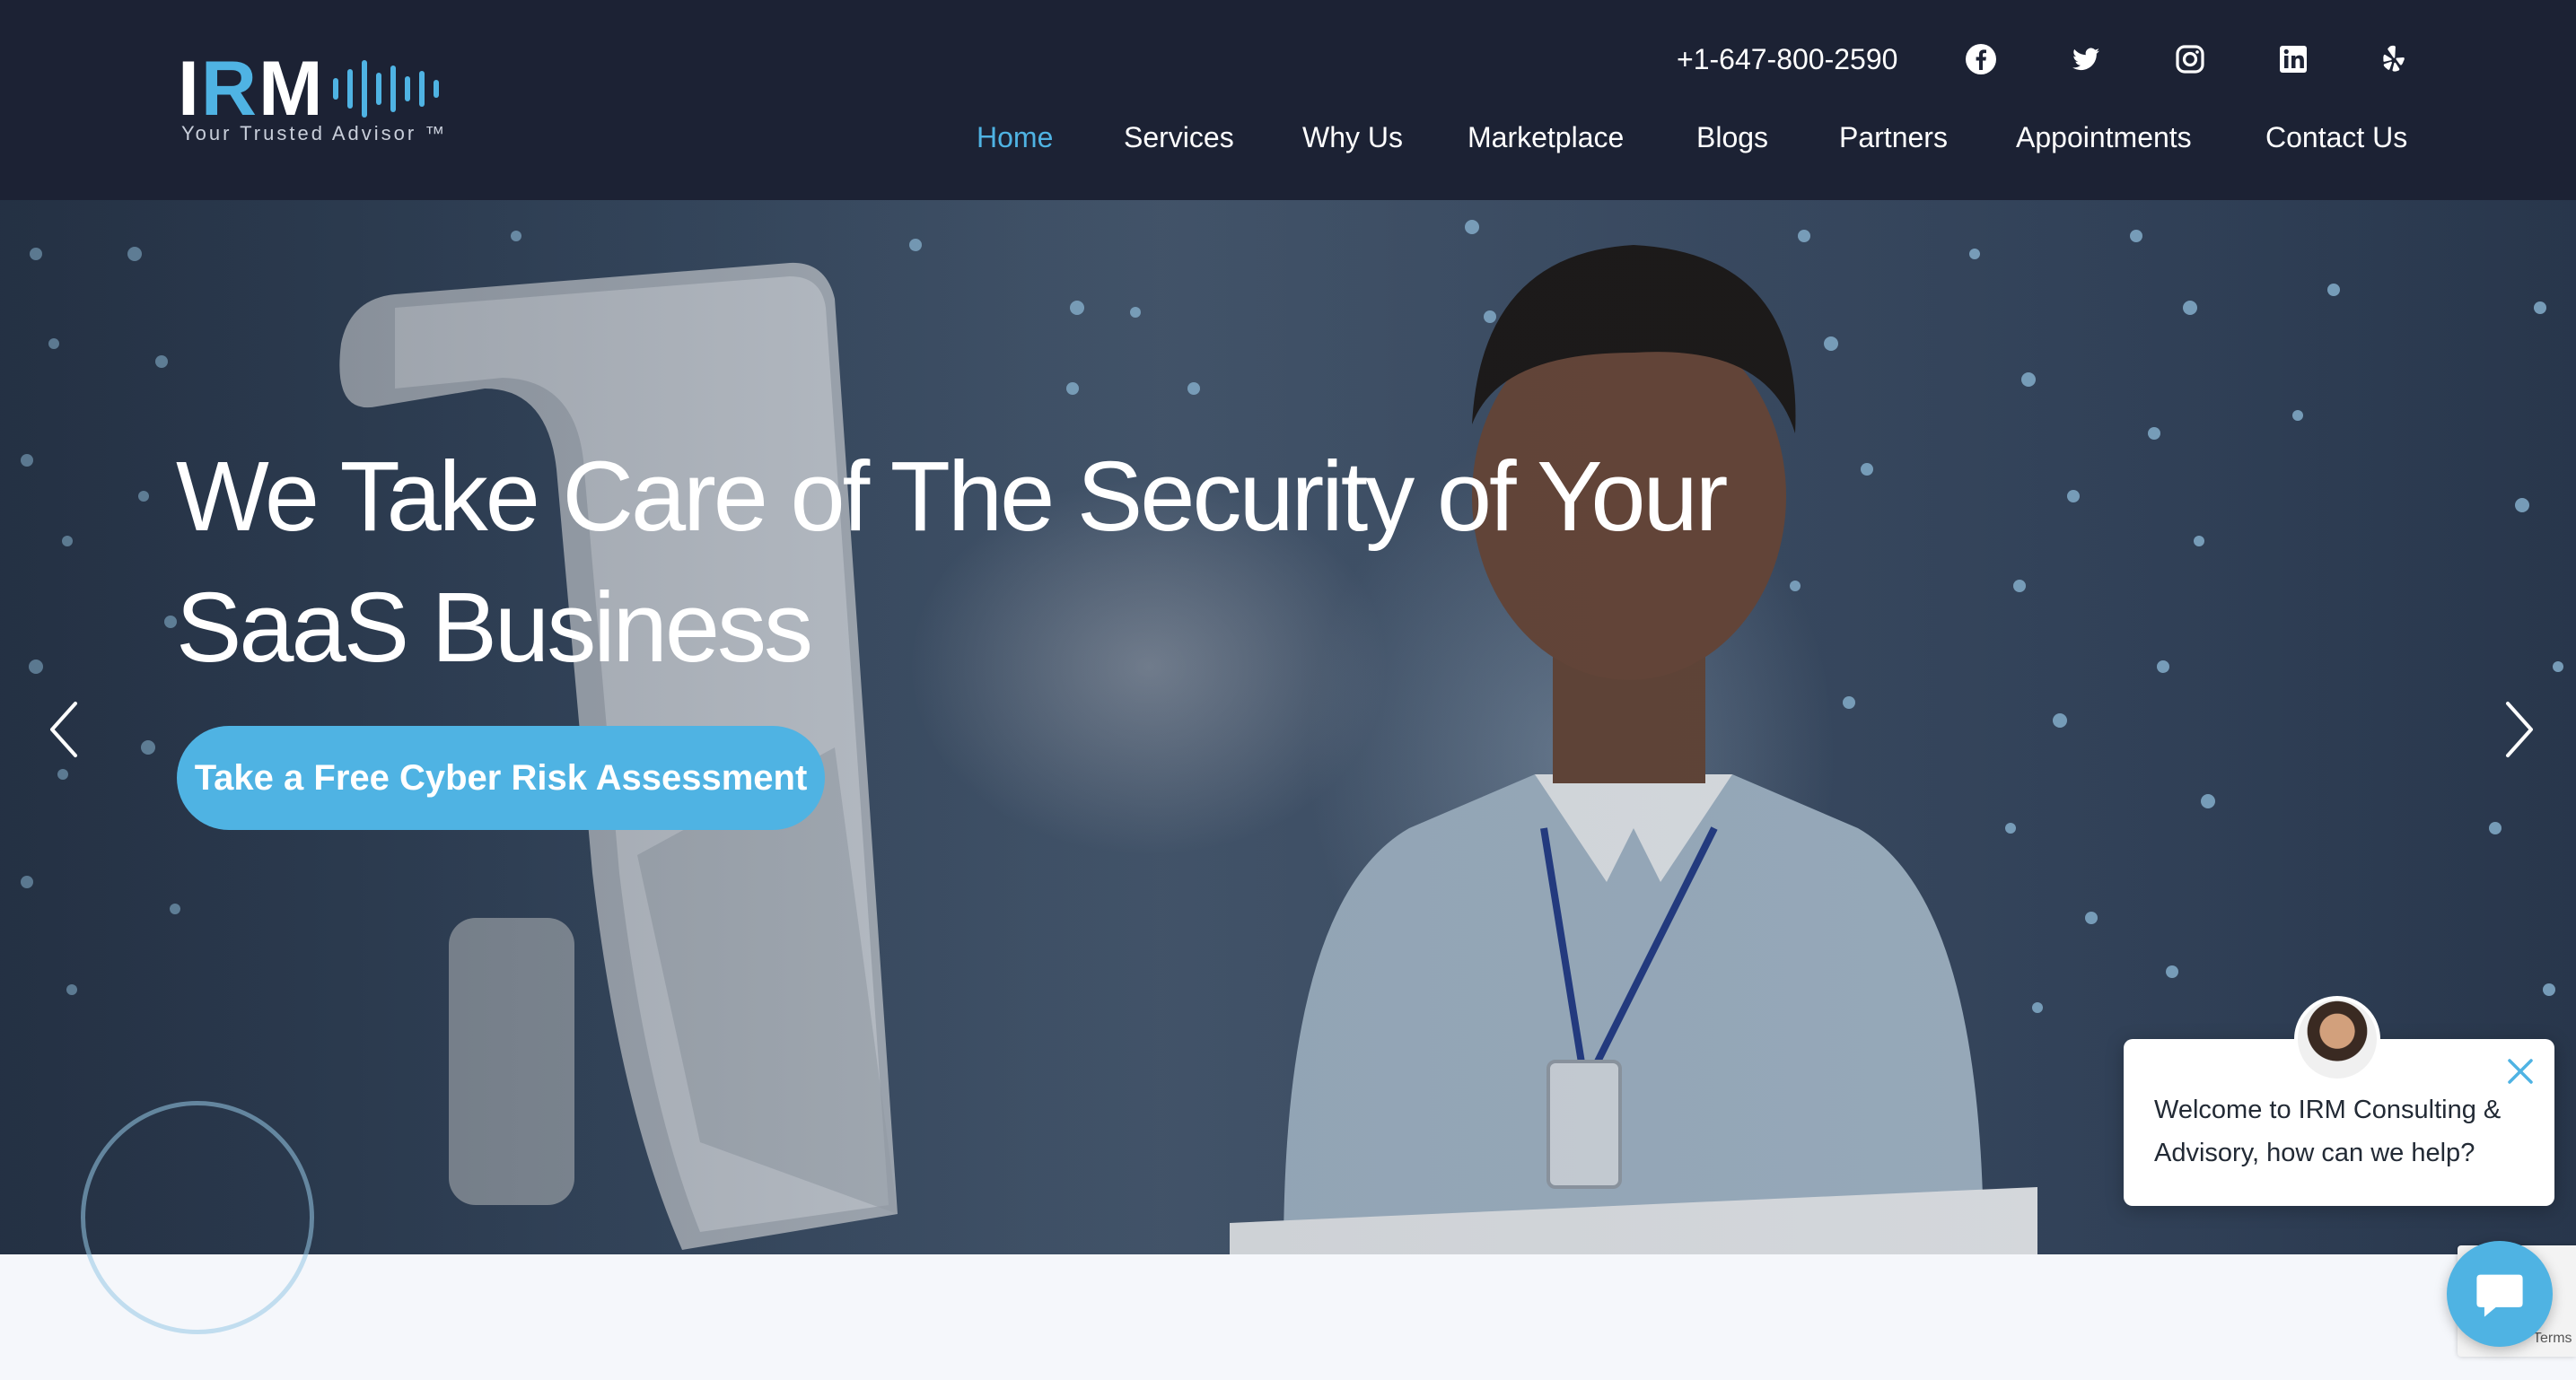 The image size is (2576, 1380). Describe the element at coordinates (197, 1217) in the screenshot. I see `decorative-circle` at that location.